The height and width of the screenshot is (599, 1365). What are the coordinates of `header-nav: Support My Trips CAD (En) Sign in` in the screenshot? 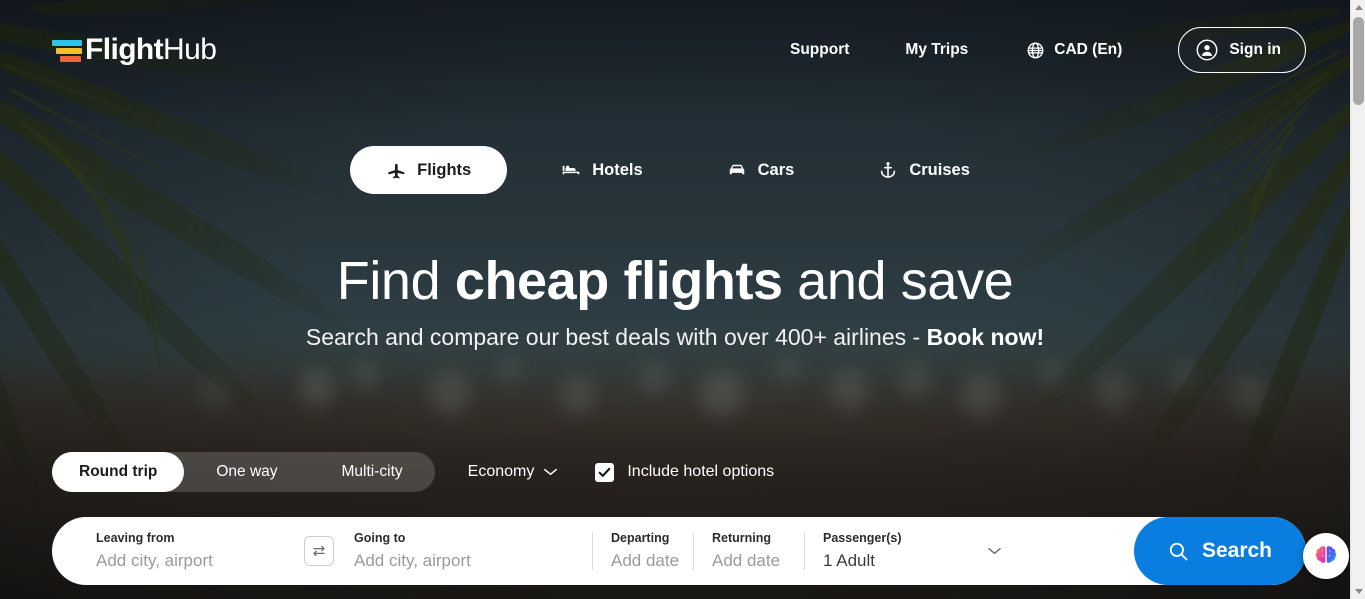 It's located at (1048, 50).